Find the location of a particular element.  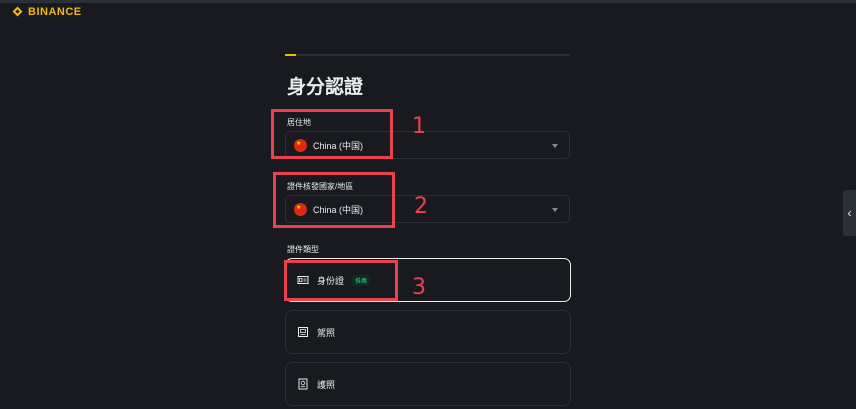

annotation-number-1: 1 is located at coordinates (419, 126).